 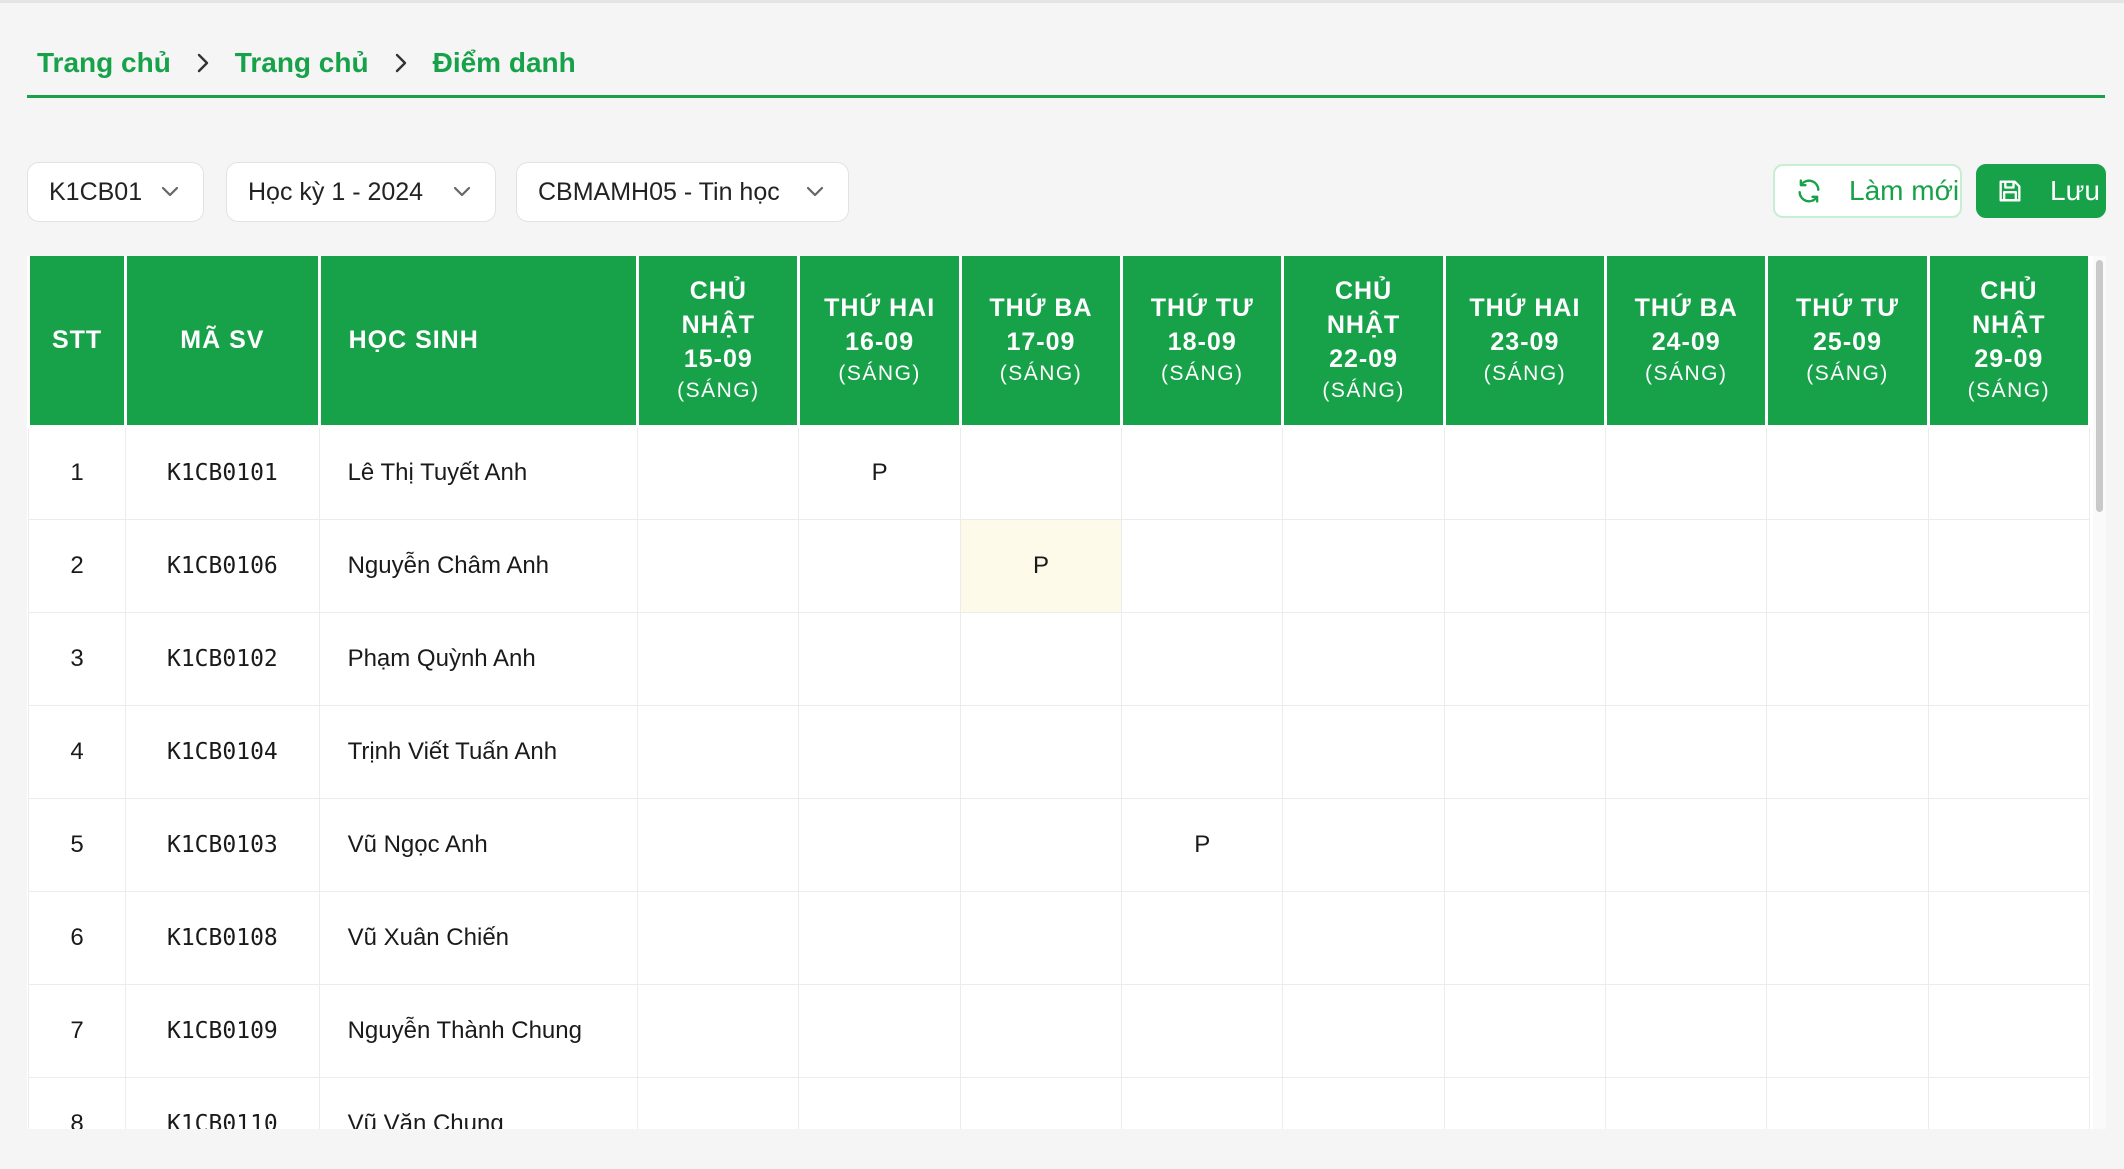 What do you see at coordinates (682, 192) in the screenshot?
I see `subject-select: CBMAMH05 - Tin học` at bounding box center [682, 192].